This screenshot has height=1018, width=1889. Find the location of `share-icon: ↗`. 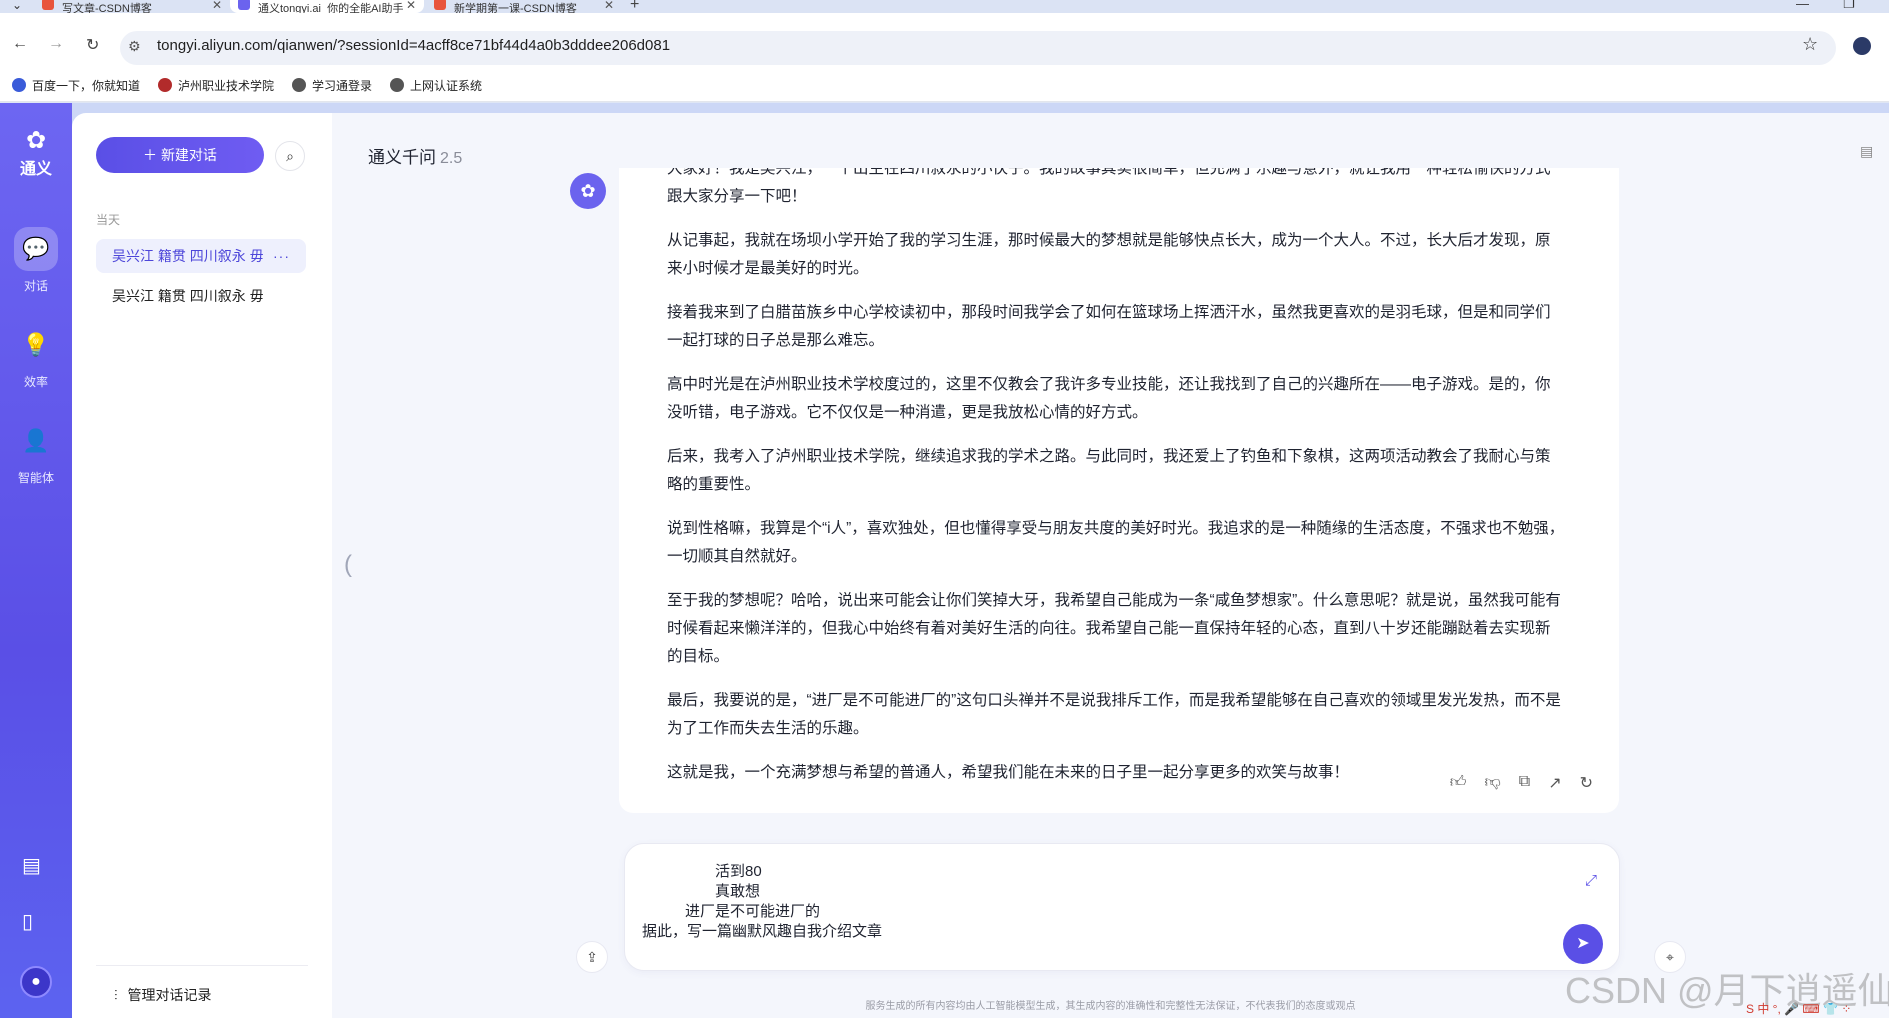

share-icon: ↗ is located at coordinates (1554, 783).